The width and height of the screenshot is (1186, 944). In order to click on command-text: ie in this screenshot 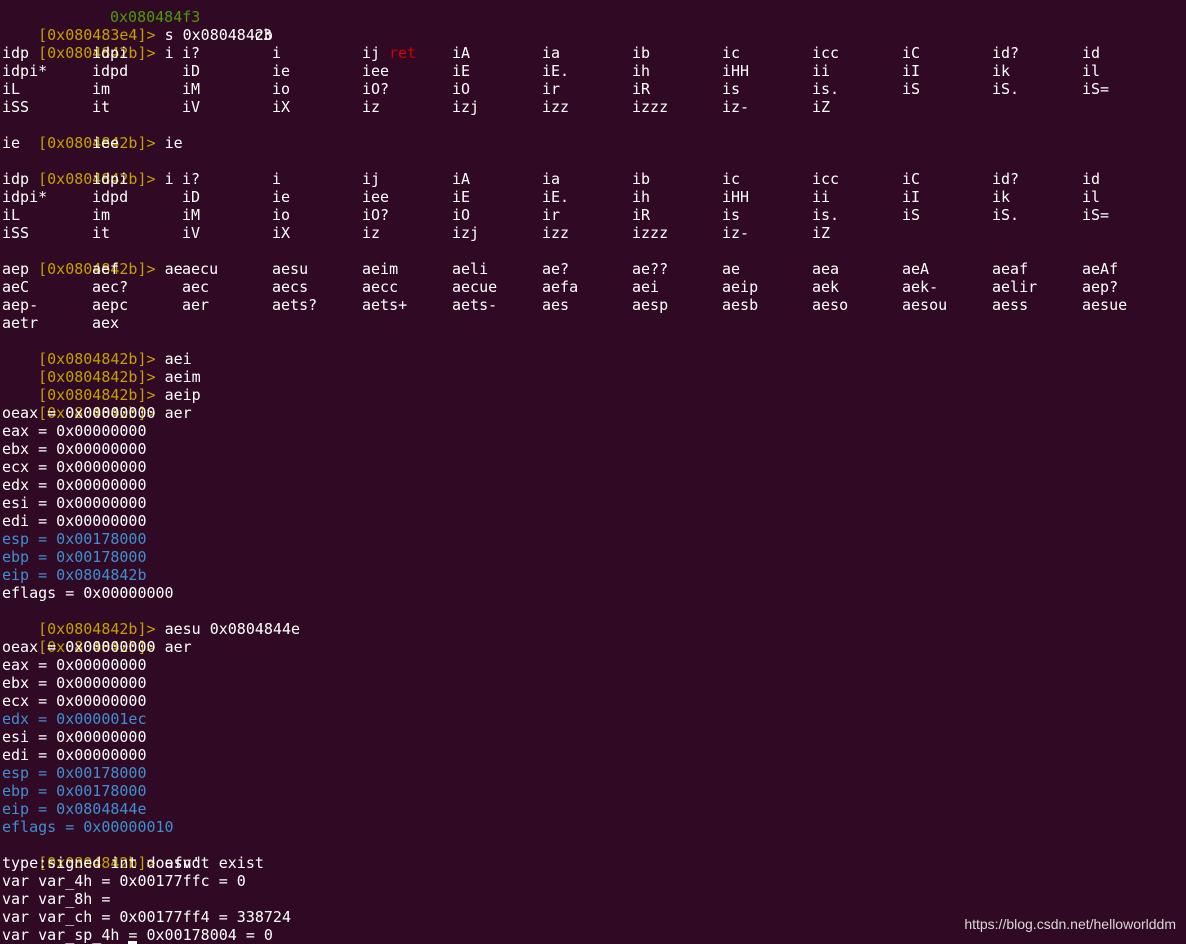, I will do `click(173, 143)`.